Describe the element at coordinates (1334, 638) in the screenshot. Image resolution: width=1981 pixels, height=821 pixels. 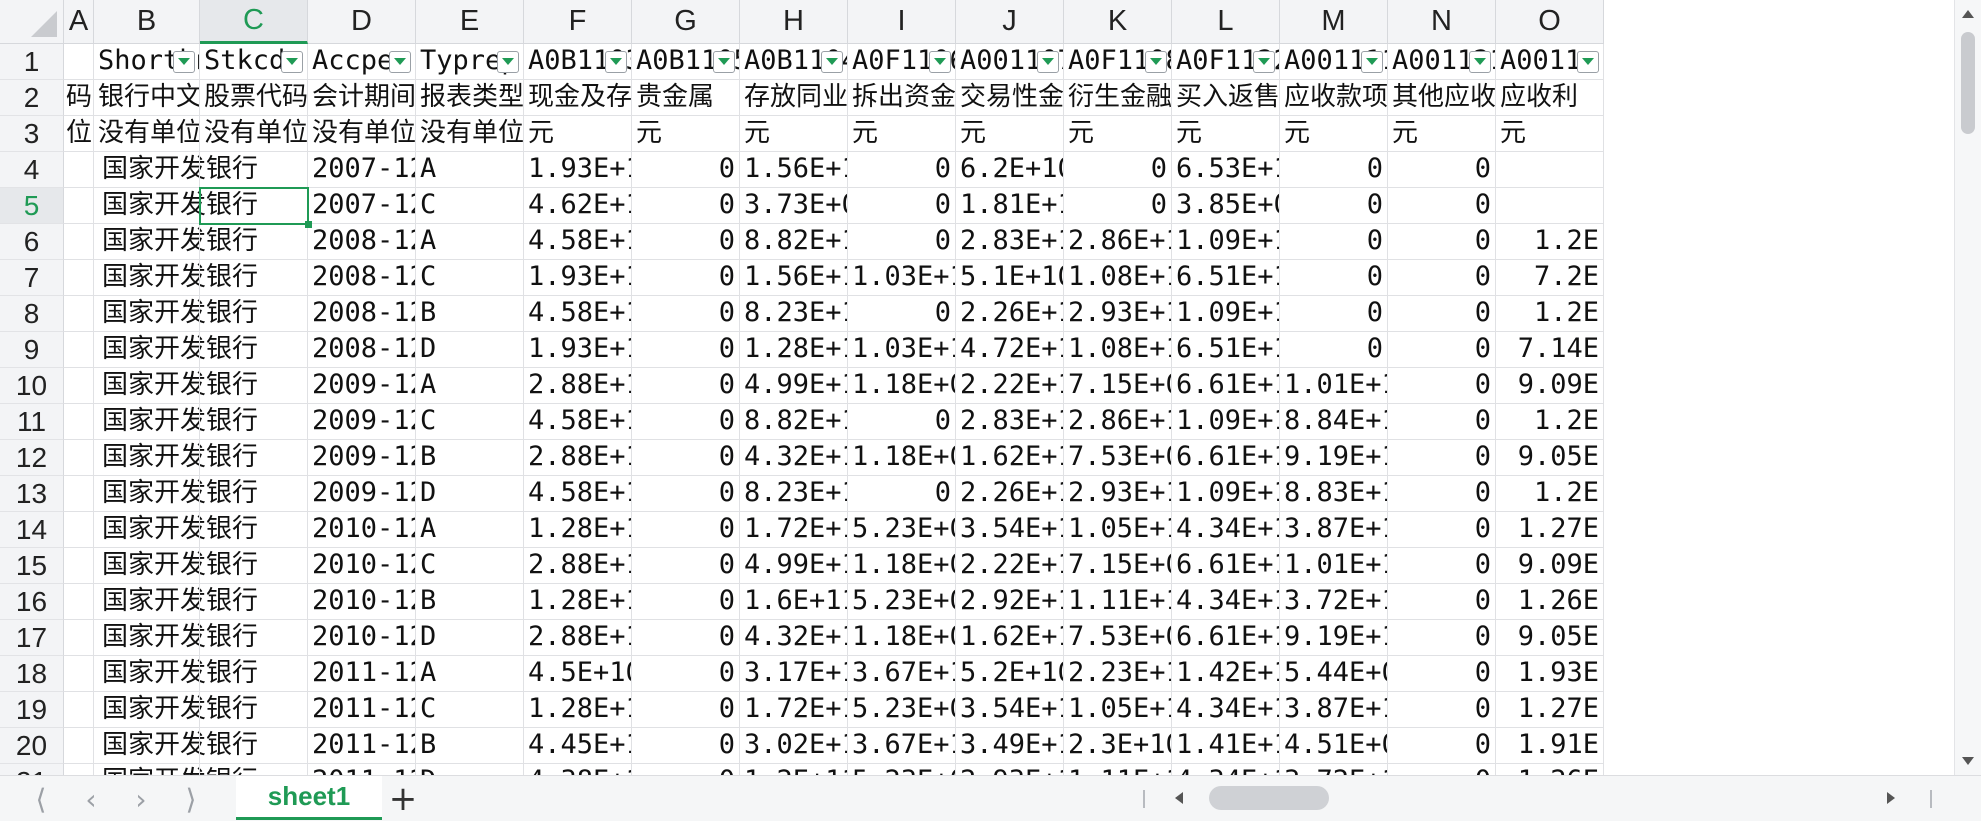
I see `table-cell: 9.19E+10` at that location.